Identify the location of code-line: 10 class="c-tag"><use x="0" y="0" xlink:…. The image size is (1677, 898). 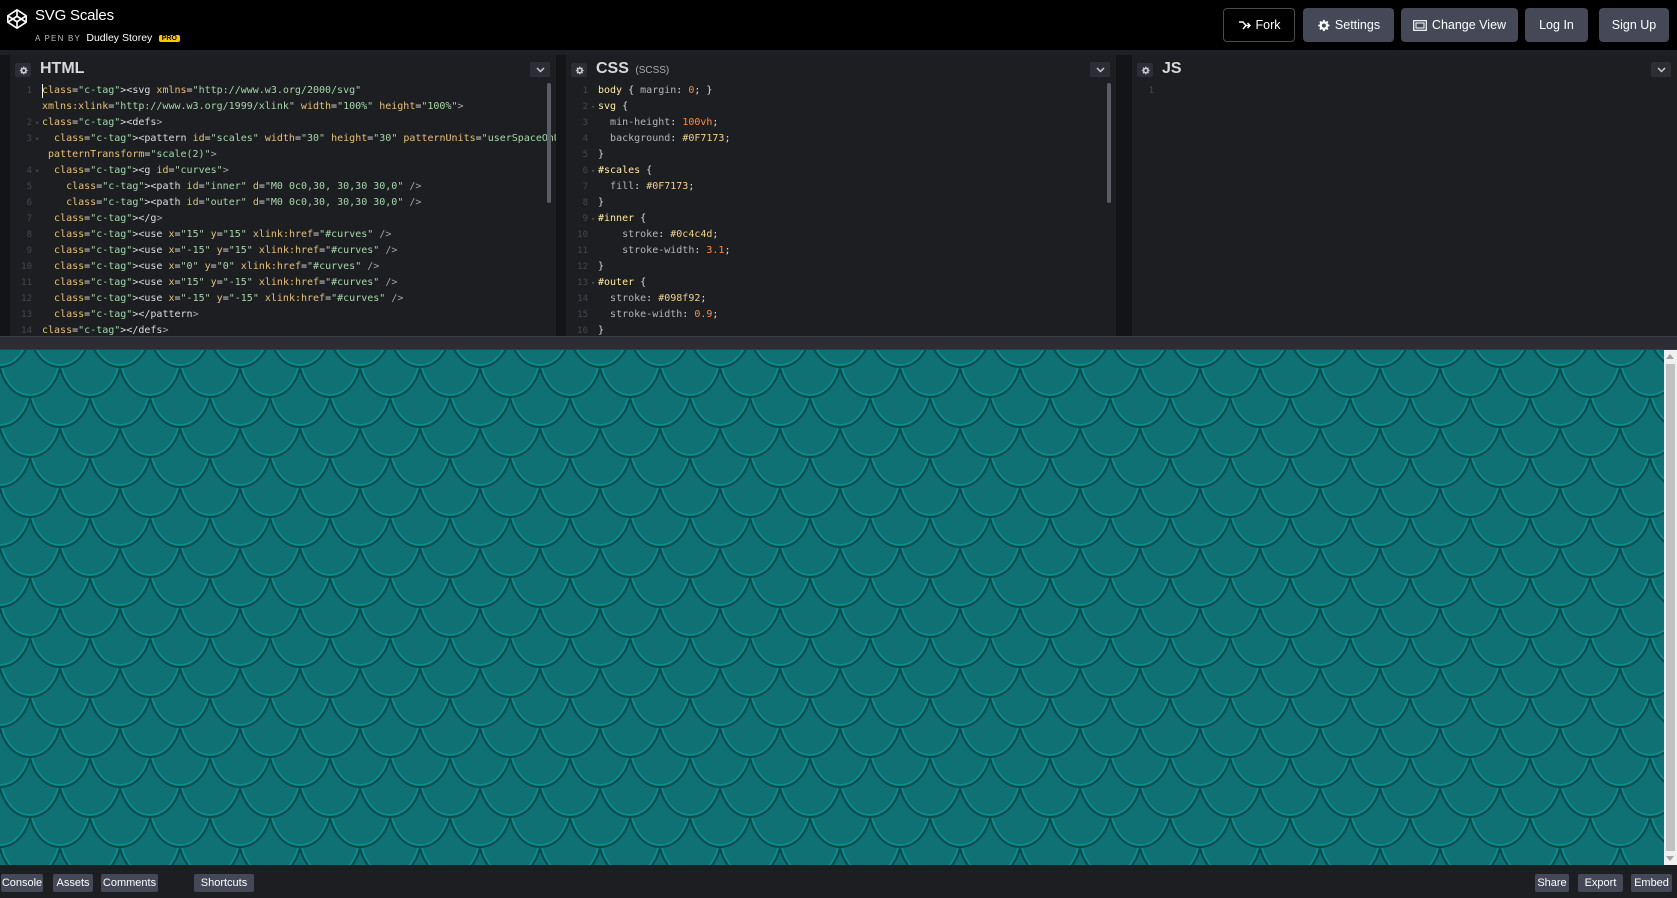
(283, 267).